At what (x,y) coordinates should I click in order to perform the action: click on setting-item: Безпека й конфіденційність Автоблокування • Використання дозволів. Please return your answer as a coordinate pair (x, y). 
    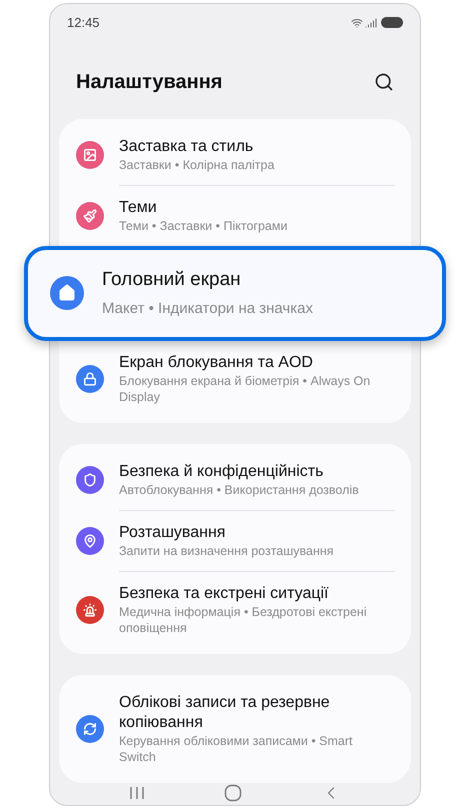
    Looking at the image, I should click on (235, 480).